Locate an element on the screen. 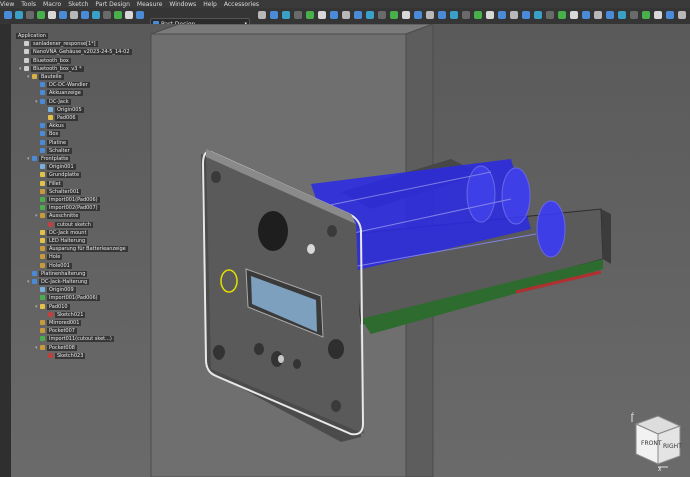 The image size is (690, 477). toolbar: Part Design ▾ is located at coordinates (345, 18).